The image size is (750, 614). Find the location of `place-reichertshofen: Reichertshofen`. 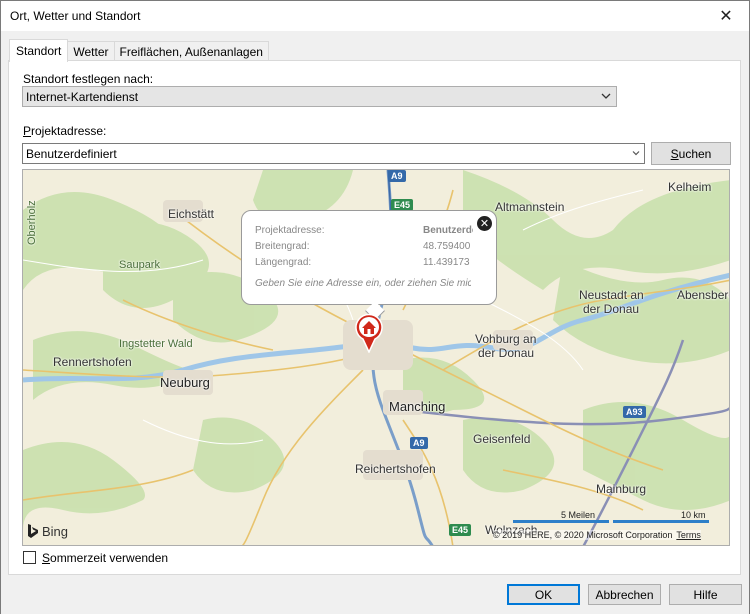

place-reichertshofen: Reichertshofen is located at coordinates (395, 469).